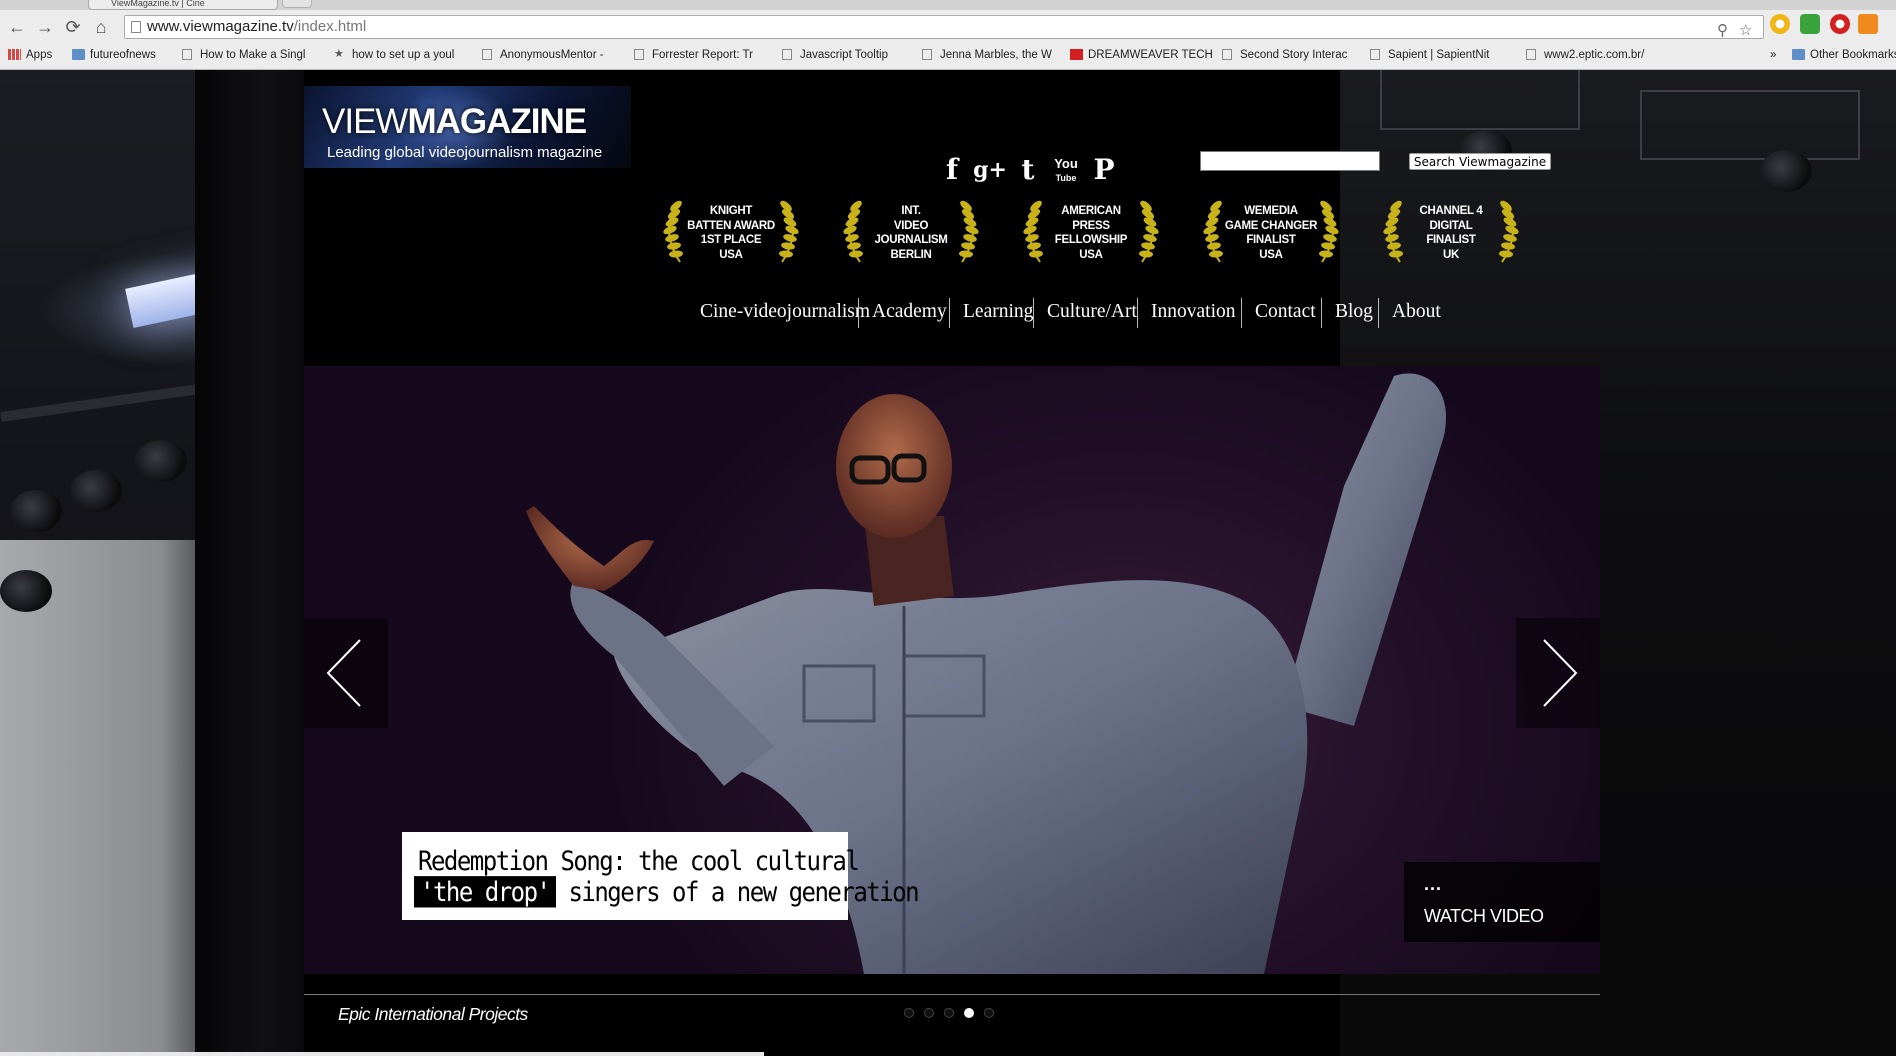 The width and height of the screenshot is (1896, 1056). I want to click on browser-tab: ViewMagazine.tv | Cine, so click(183, 5).